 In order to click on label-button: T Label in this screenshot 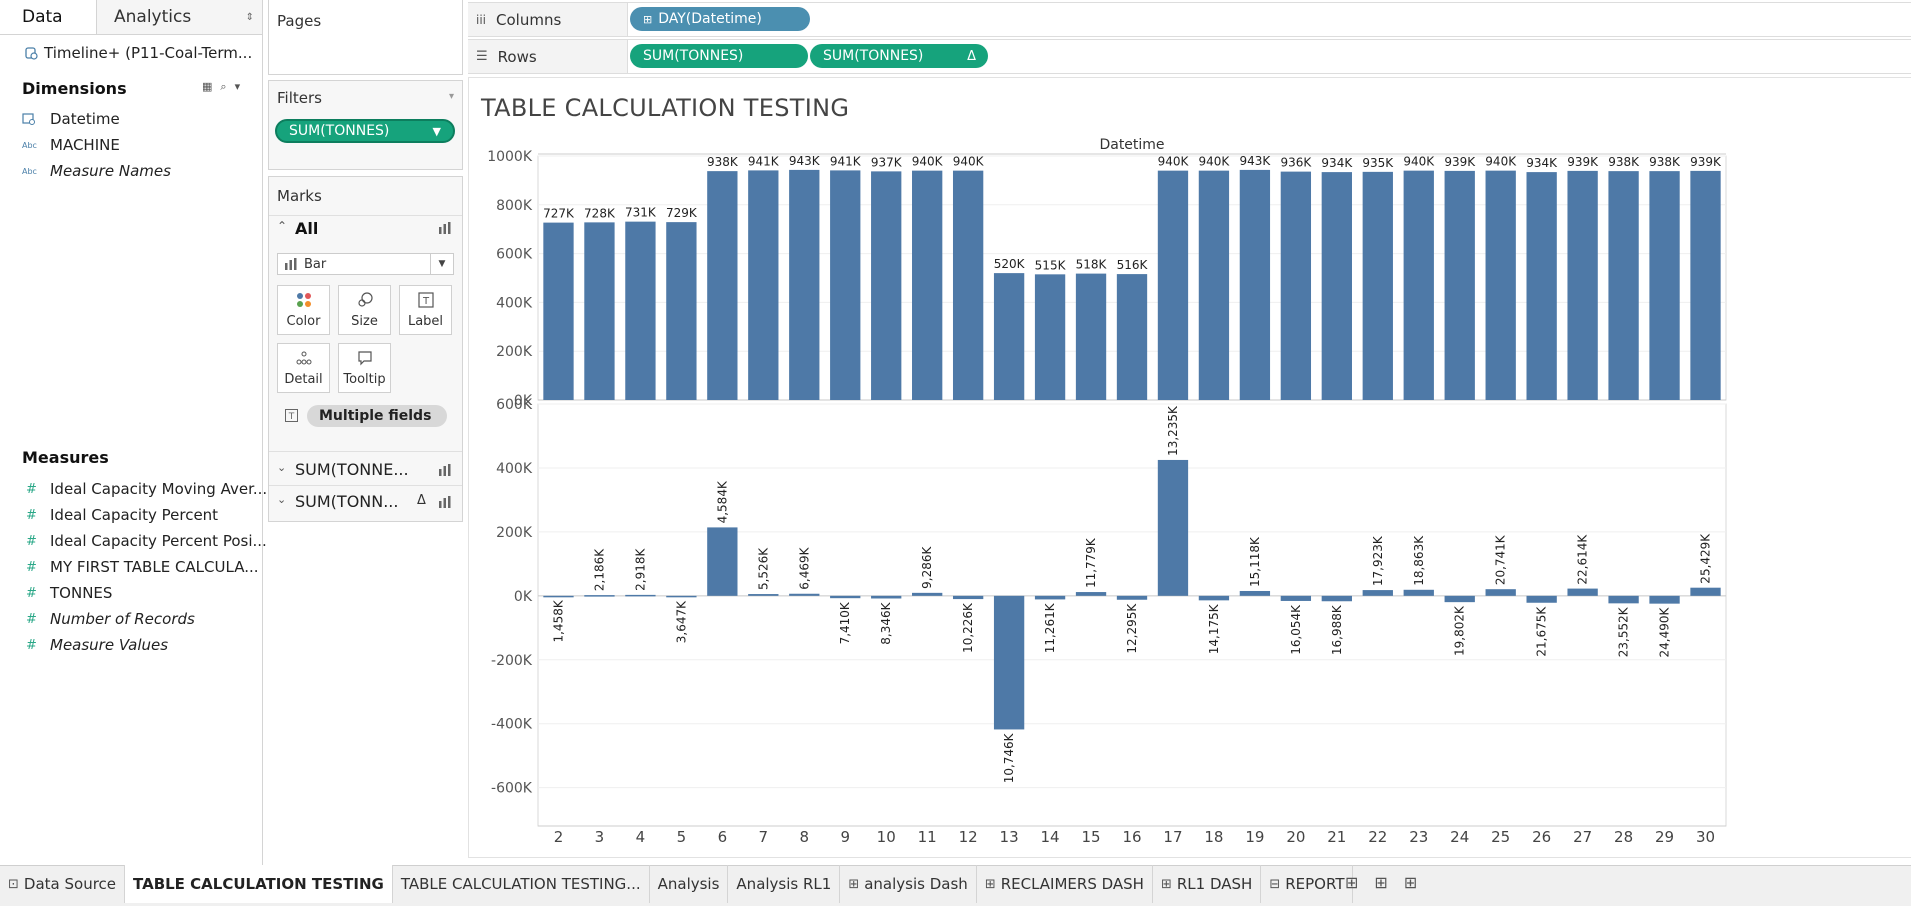, I will do `click(425, 310)`.